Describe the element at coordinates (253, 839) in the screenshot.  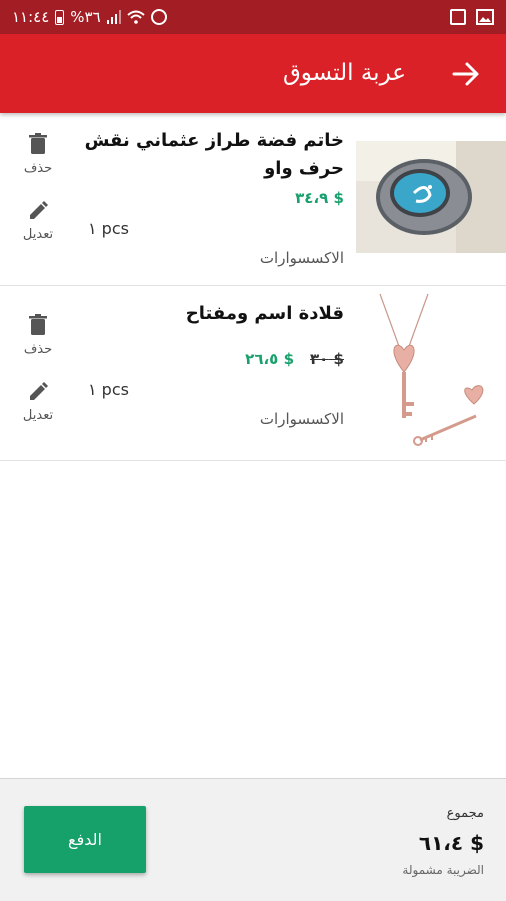
I see `checkout-bar: الدفع مجموع $ ٦١،٤ الضريبة مشمولة` at that location.